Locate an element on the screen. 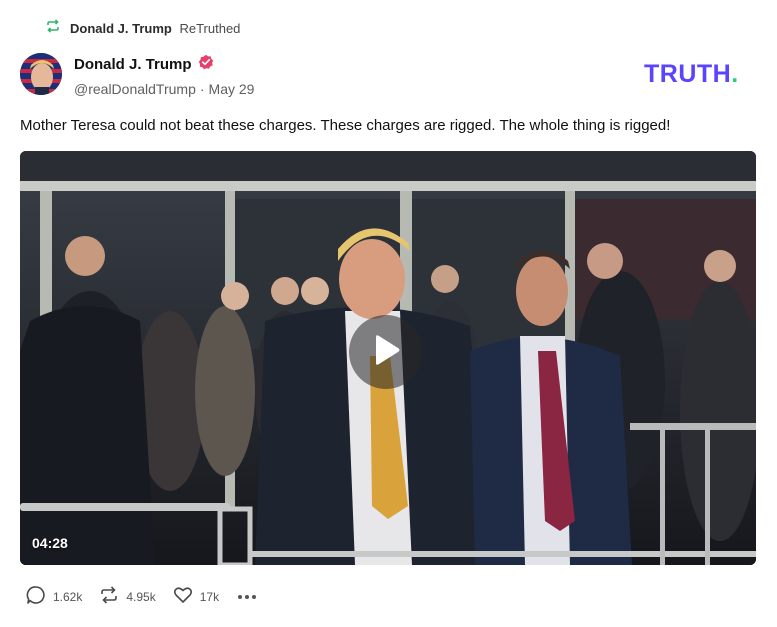  play-button is located at coordinates (386, 352).